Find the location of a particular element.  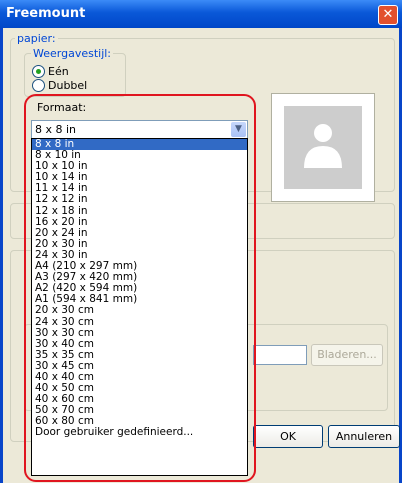

close-icon: ✕ is located at coordinates (388, 15).